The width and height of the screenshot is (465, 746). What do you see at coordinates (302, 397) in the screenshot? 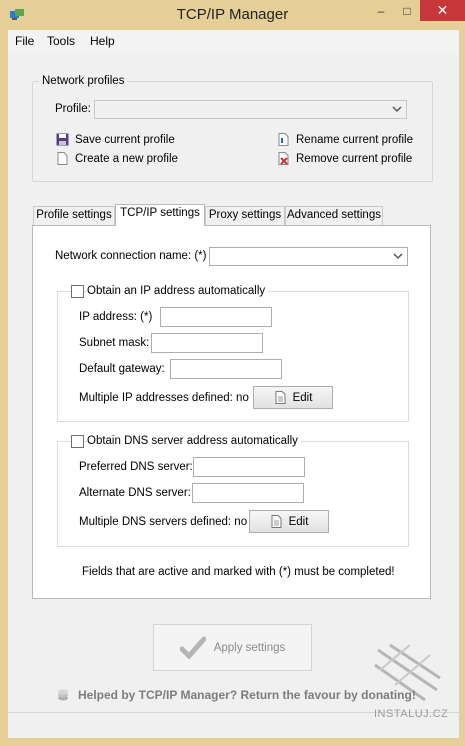
I see `edit-ip-label: Edit` at bounding box center [302, 397].